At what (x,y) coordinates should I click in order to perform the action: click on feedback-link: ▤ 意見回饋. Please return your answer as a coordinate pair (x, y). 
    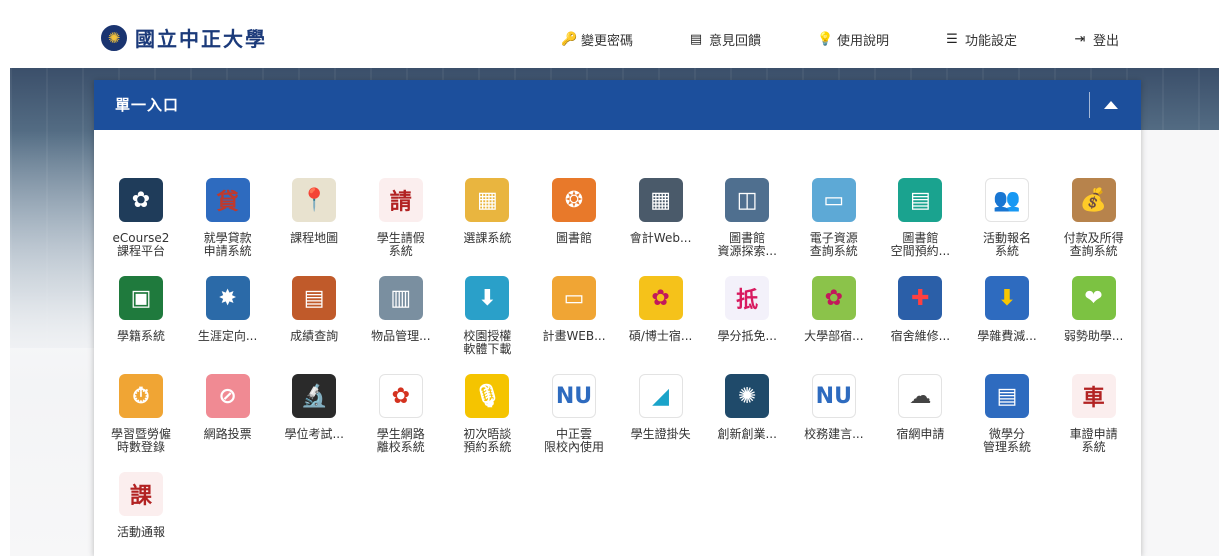
    Looking at the image, I should click on (725, 39).